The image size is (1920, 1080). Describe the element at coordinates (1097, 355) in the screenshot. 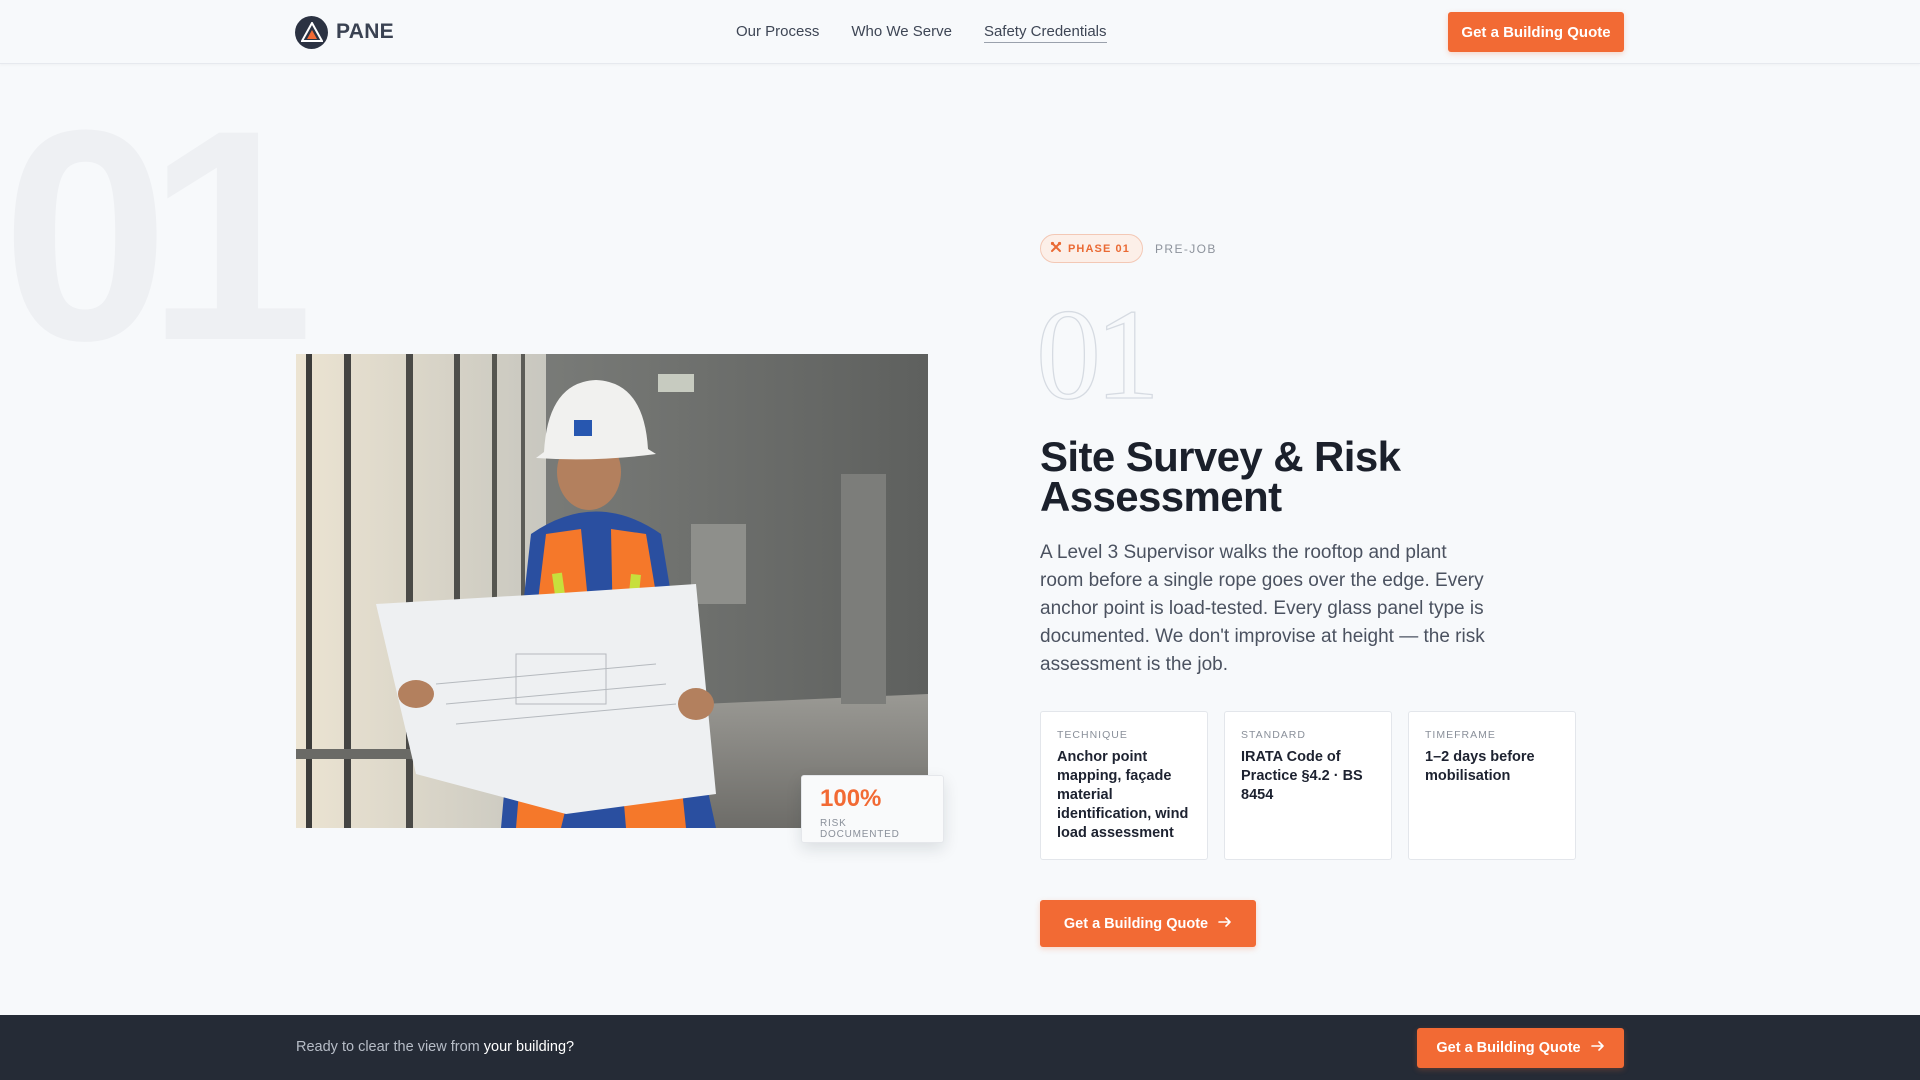

I see `outline-phase-number: 01` at that location.